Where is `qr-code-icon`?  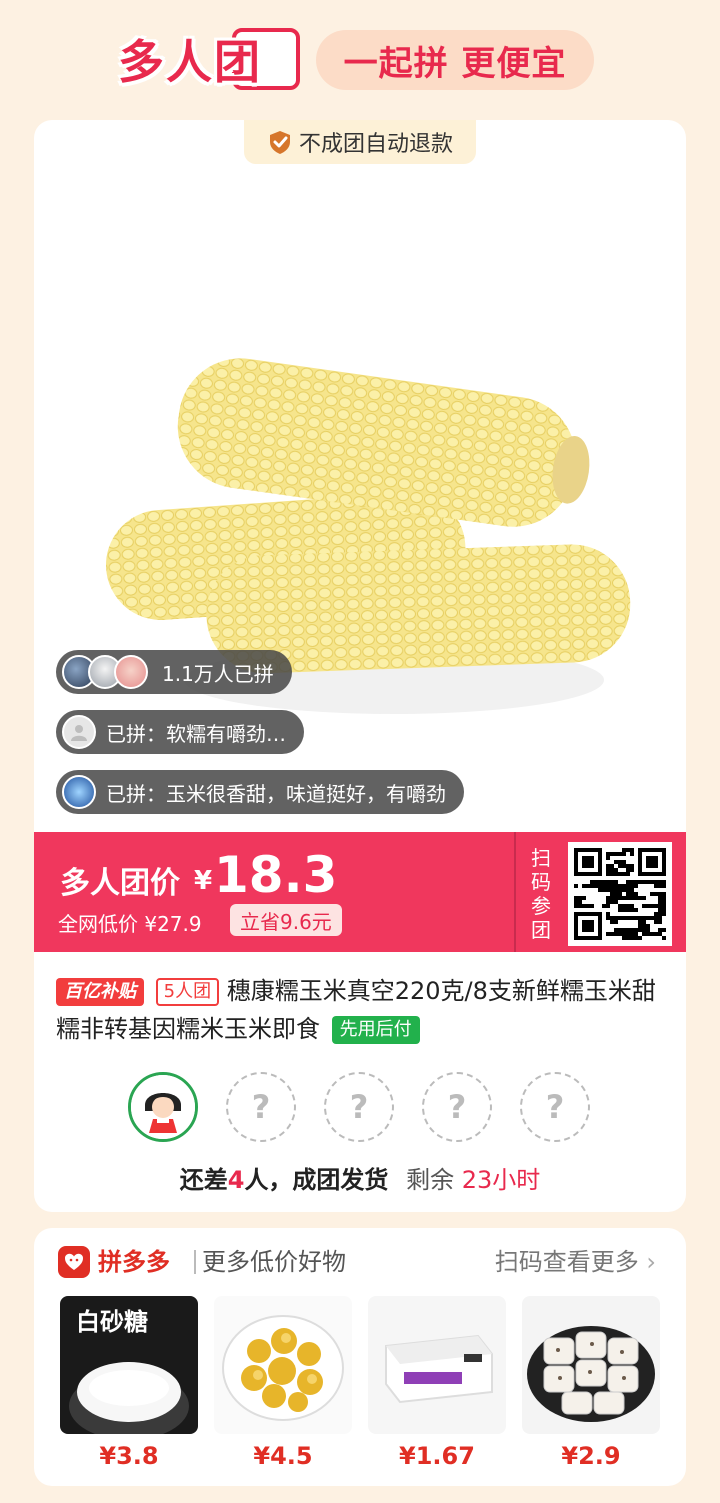 qr-code-icon is located at coordinates (620, 894).